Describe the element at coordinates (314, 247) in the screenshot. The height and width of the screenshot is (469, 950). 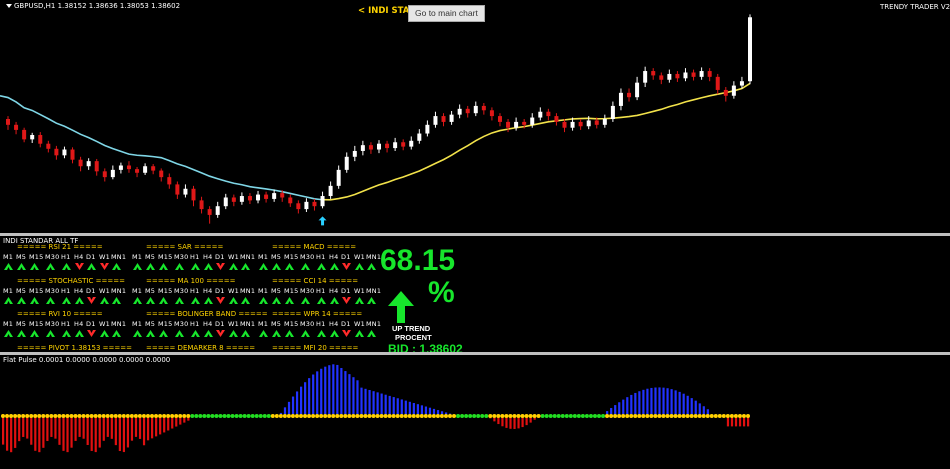
I see `indicator-block-header: ===== MACD =====` at that location.